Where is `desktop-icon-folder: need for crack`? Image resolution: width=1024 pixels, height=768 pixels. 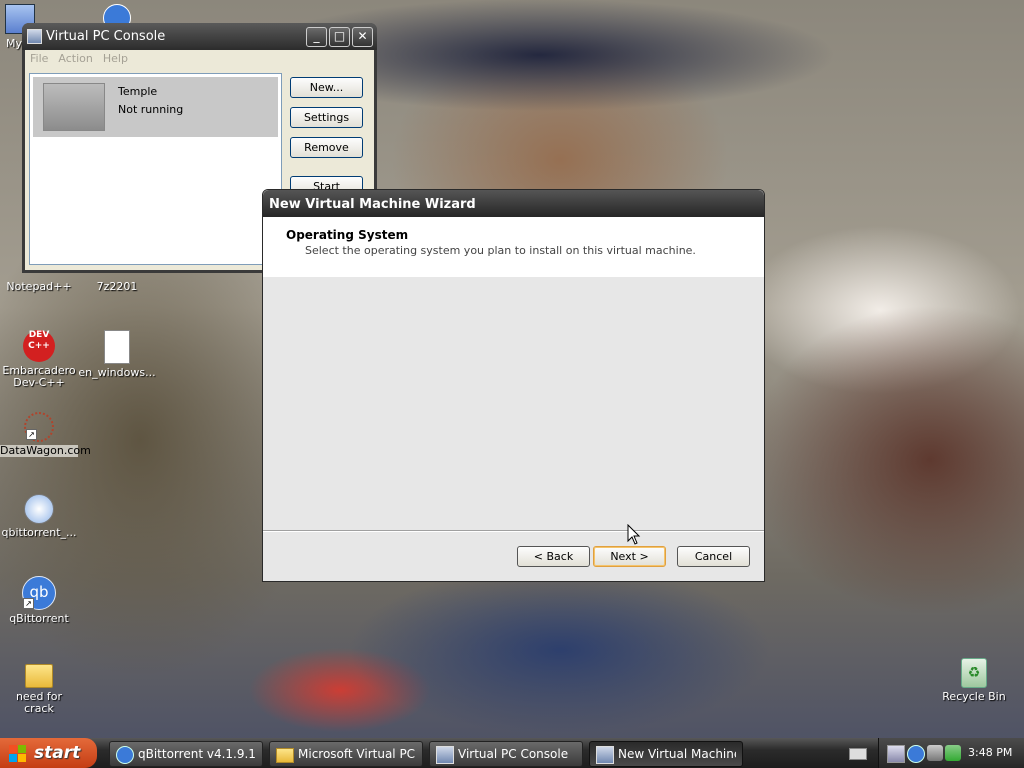 desktop-icon-folder: need for crack is located at coordinates (39, 687).